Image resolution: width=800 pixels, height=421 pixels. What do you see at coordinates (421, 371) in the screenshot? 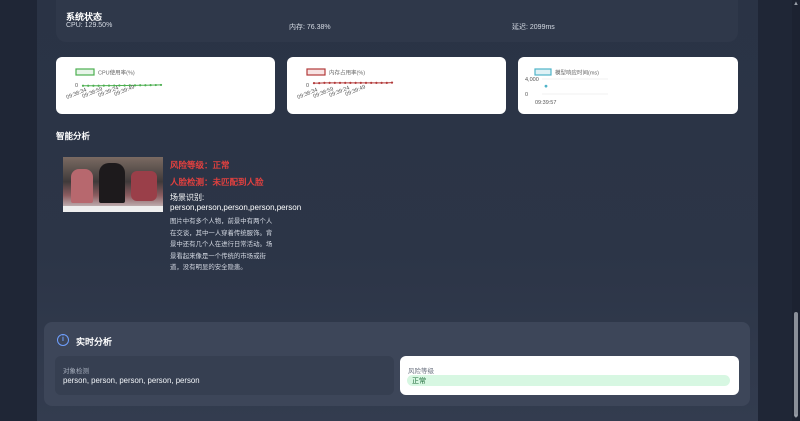
I see `risk-level-label: 风险等级` at bounding box center [421, 371].